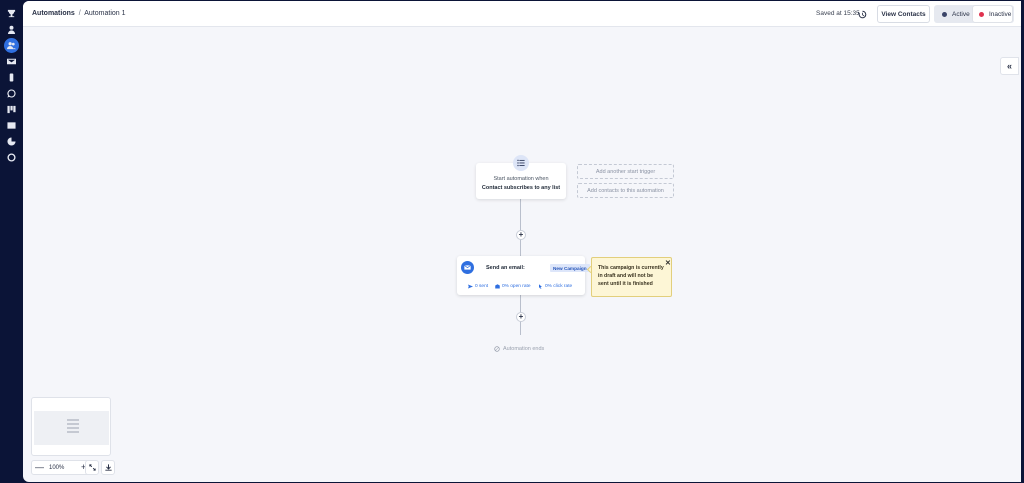 The image size is (1024, 483). I want to click on click-rate-stat: 0% click rate, so click(555, 286).